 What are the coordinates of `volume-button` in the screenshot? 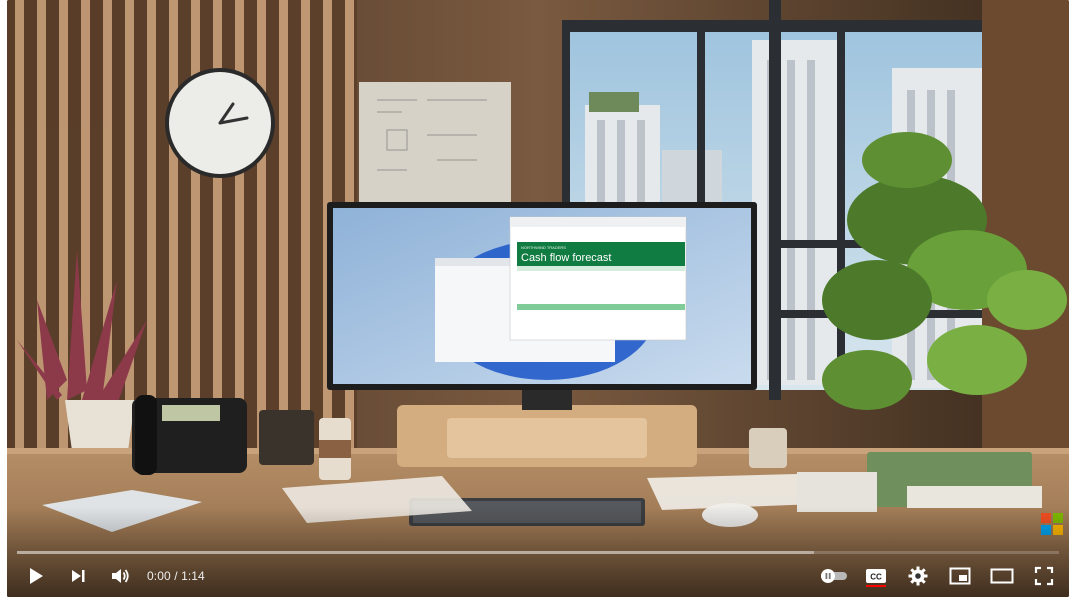 It's located at (120, 576).